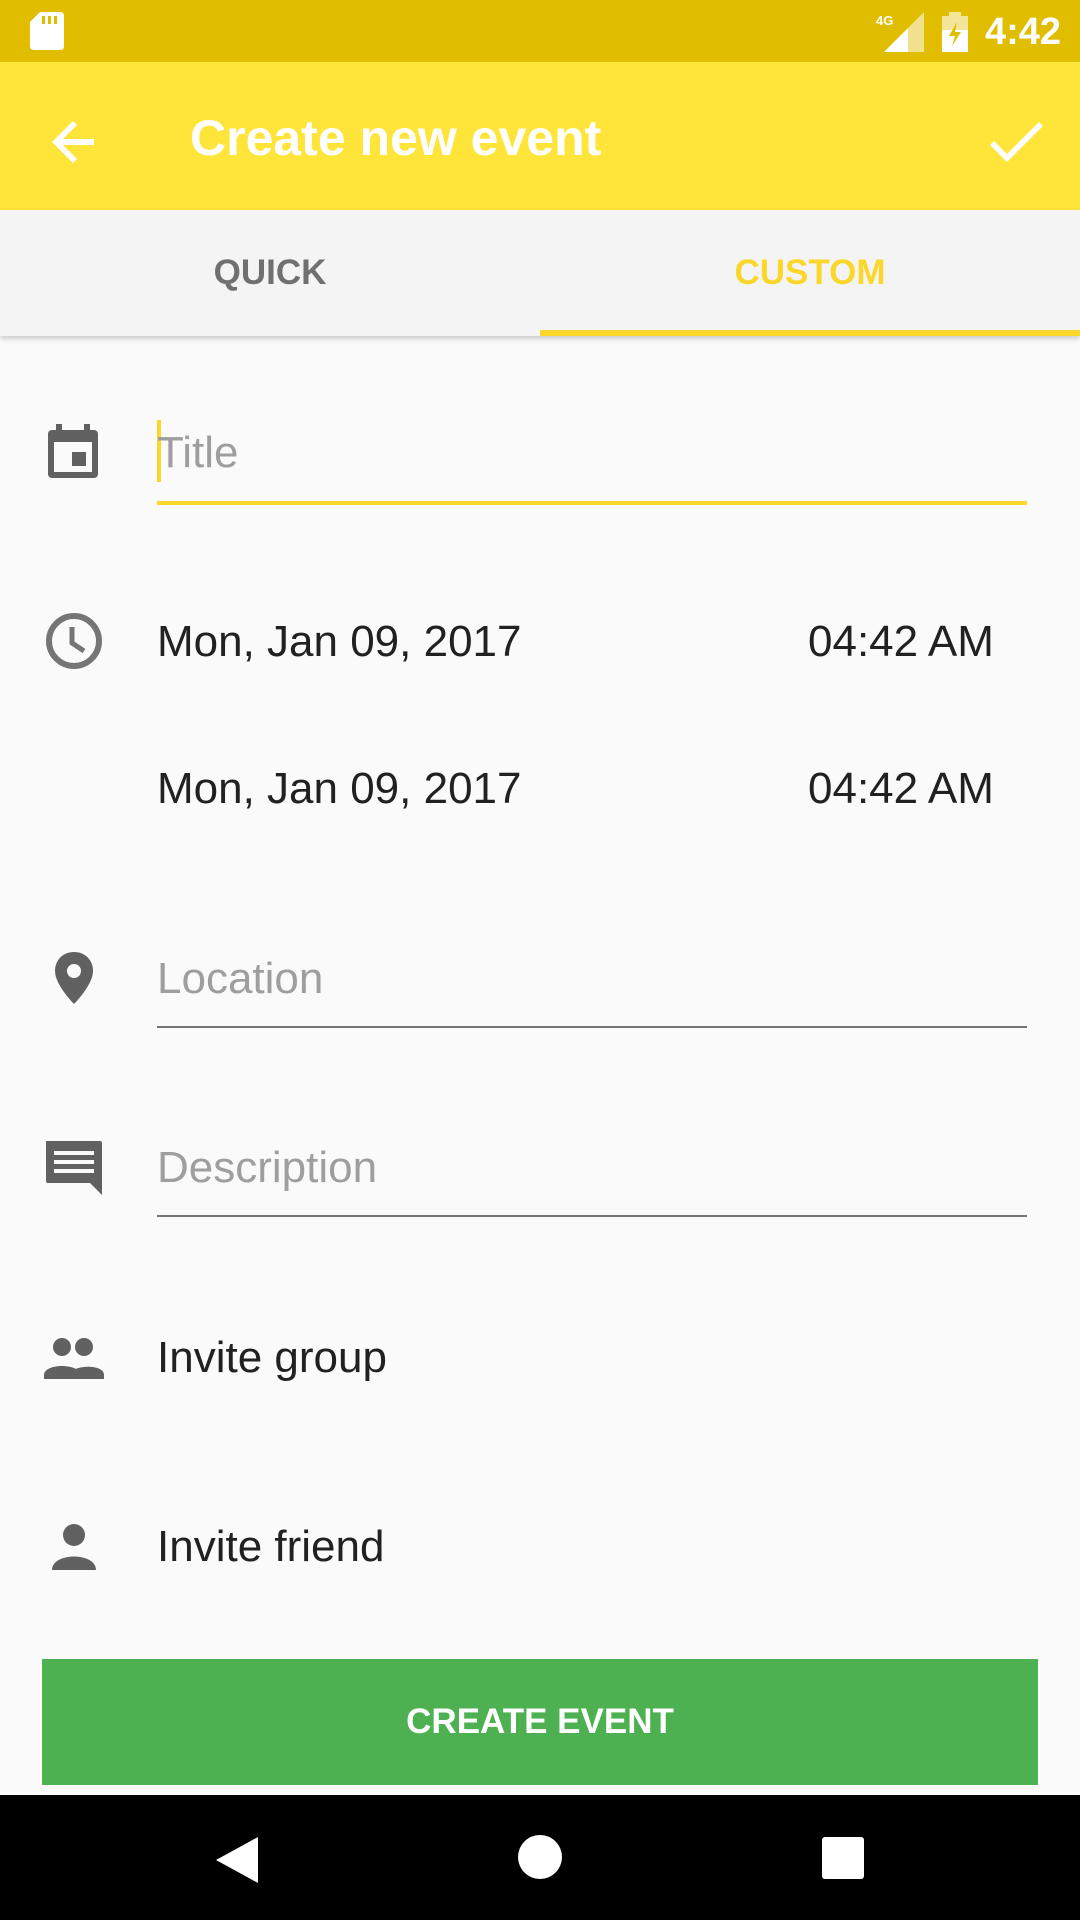 Image resolution: width=1080 pixels, height=1920 pixels. What do you see at coordinates (810, 333) in the screenshot?
I see `tab-indicator` at bounding box center [810, 333].